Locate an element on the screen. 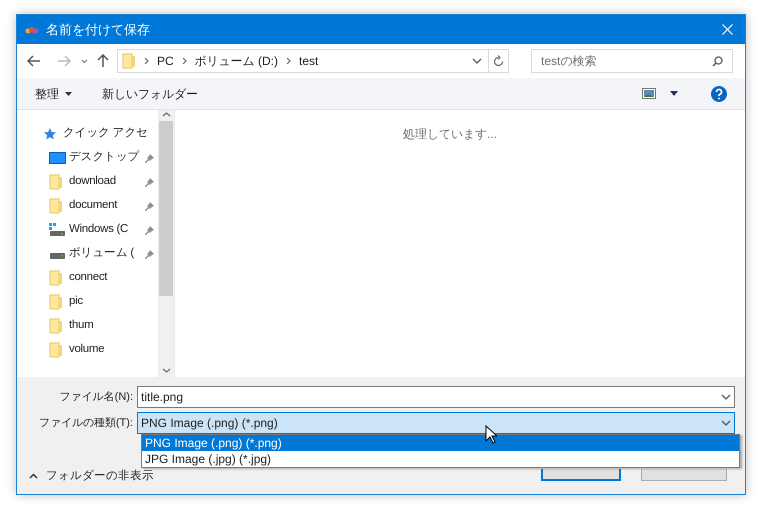  app-icon is located at coordinates (32, 30).